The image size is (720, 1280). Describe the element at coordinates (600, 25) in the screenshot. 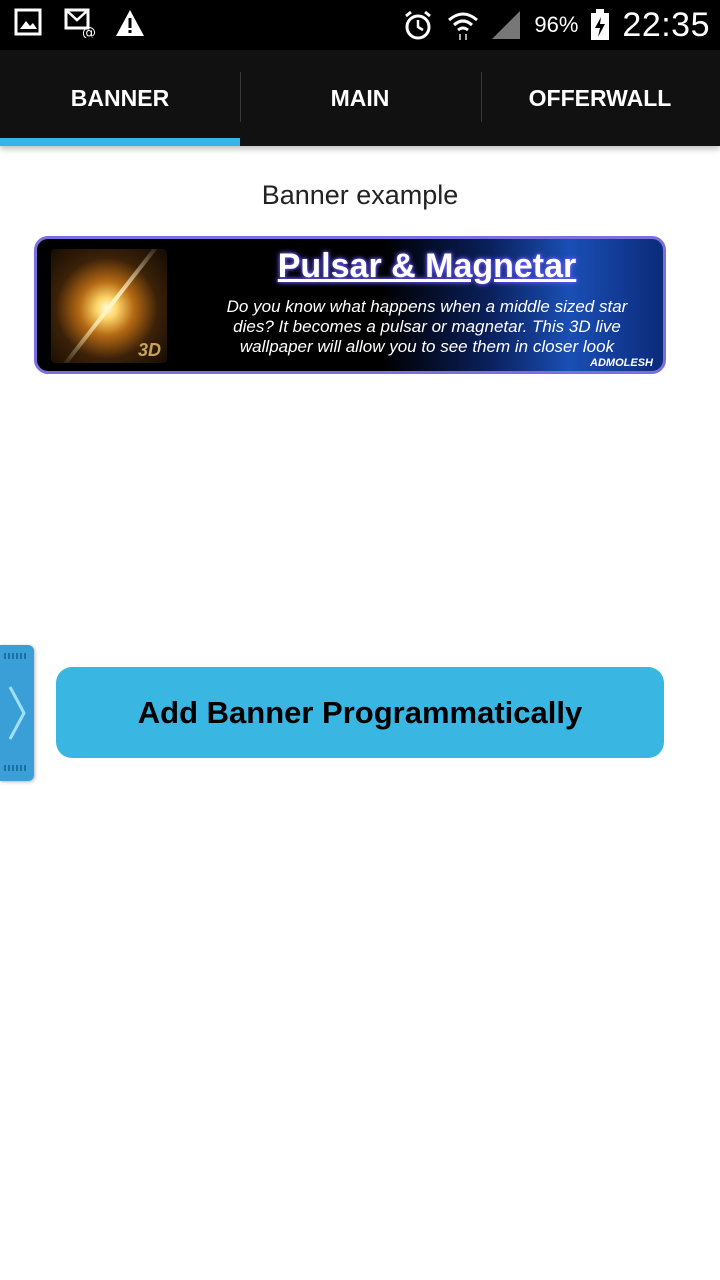

I see `battery-charging-icon` at that location.